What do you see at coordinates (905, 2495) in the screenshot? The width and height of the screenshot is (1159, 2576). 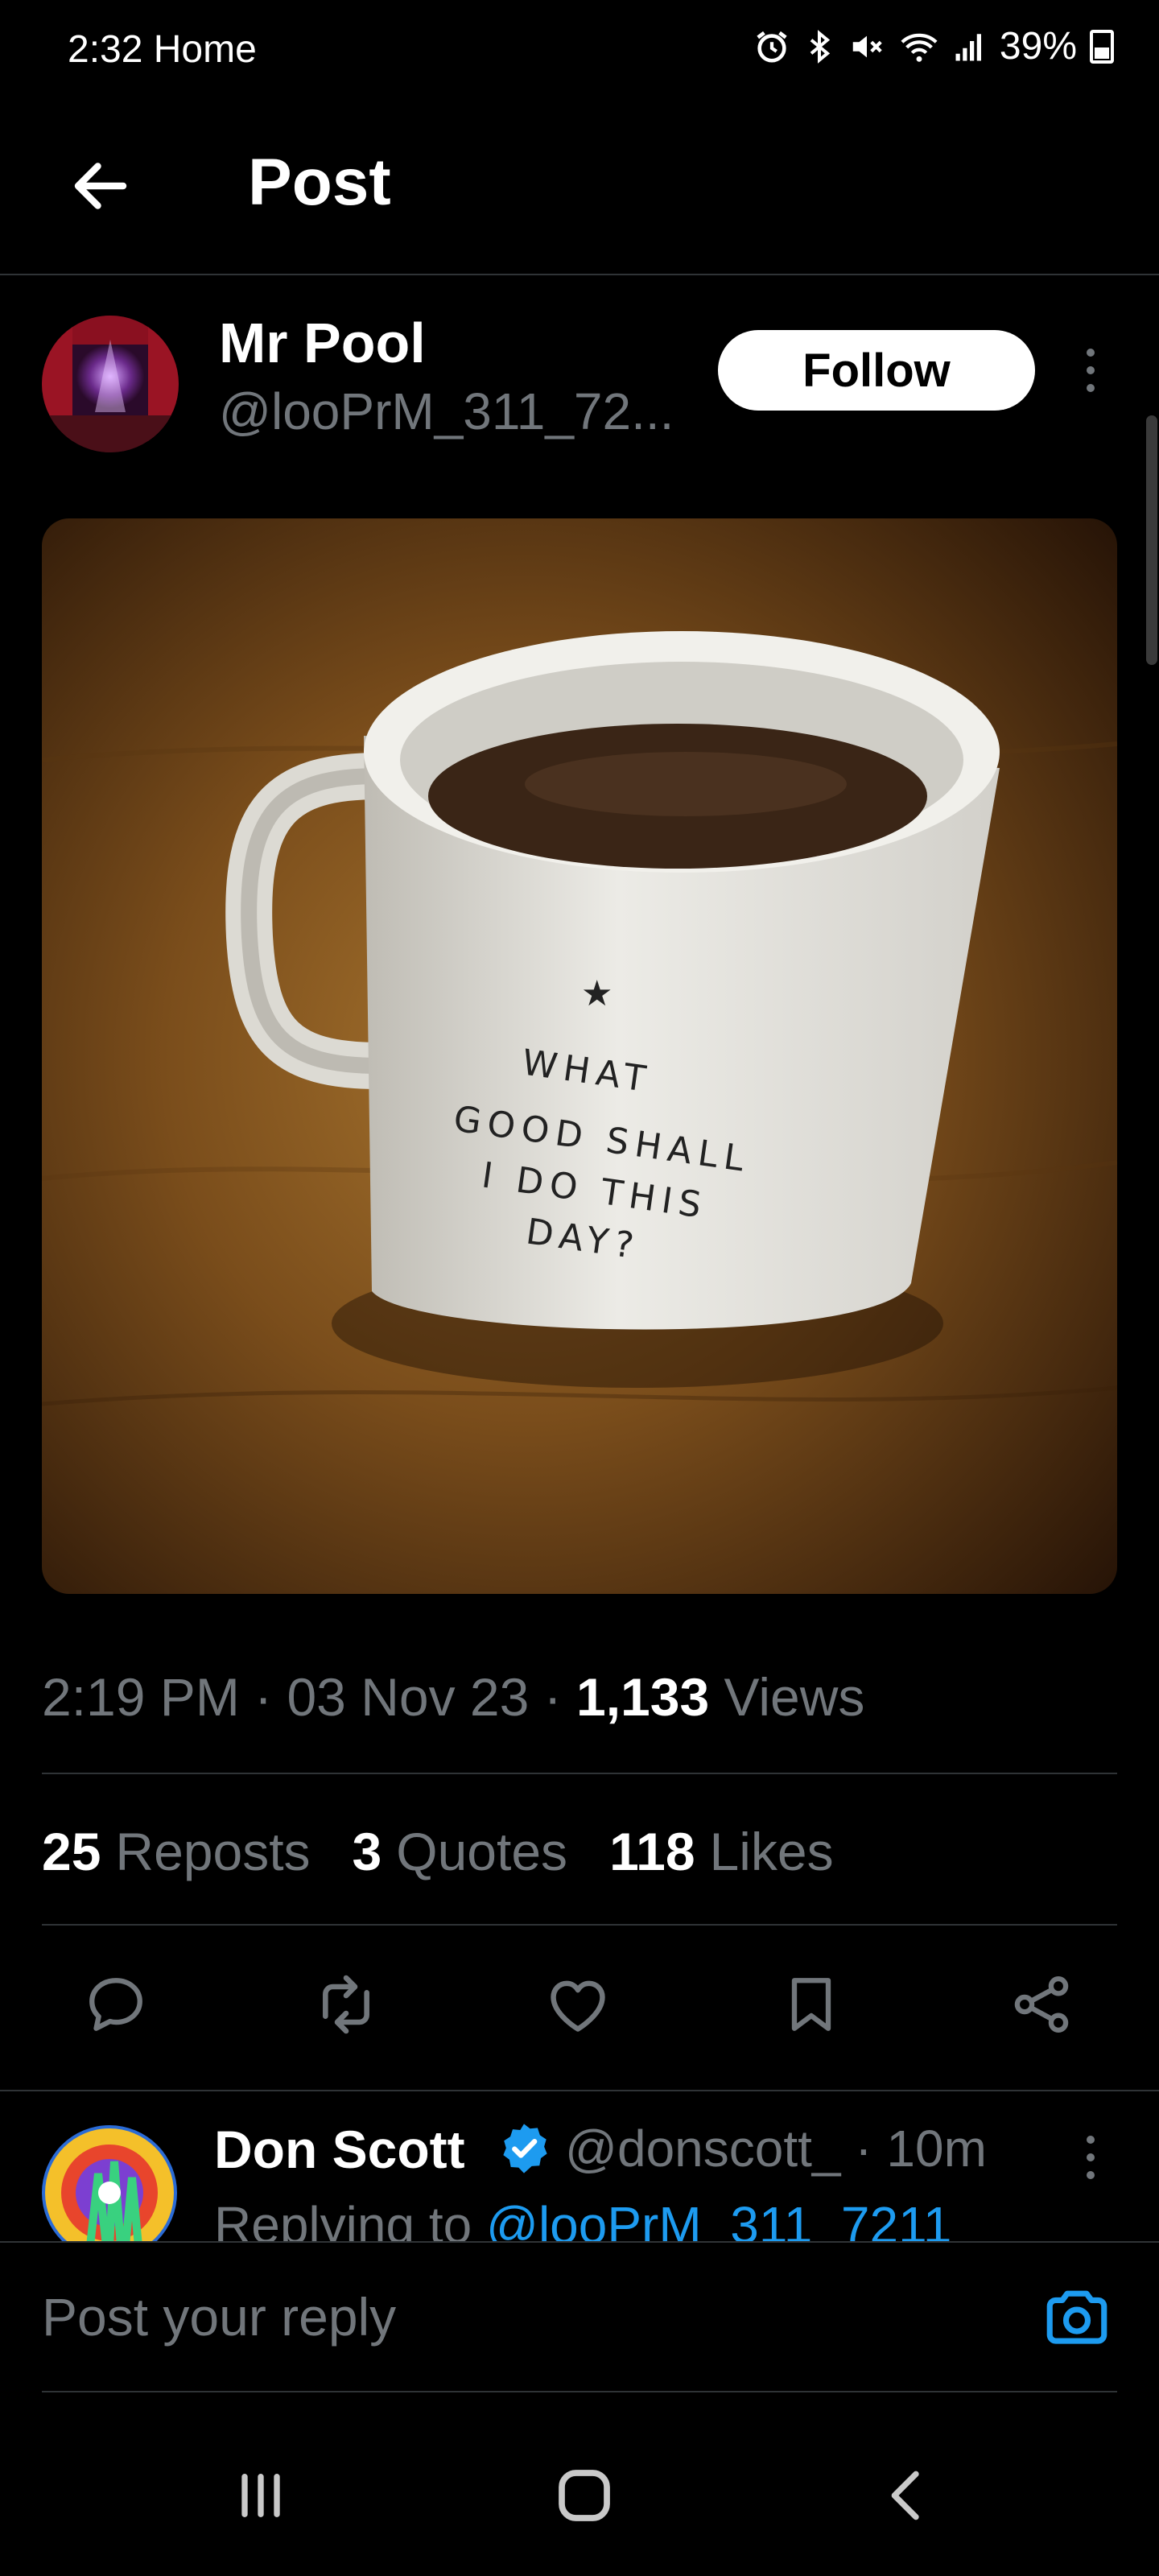 I see `chevron-left-icon` at bounding box center [905, 2495].